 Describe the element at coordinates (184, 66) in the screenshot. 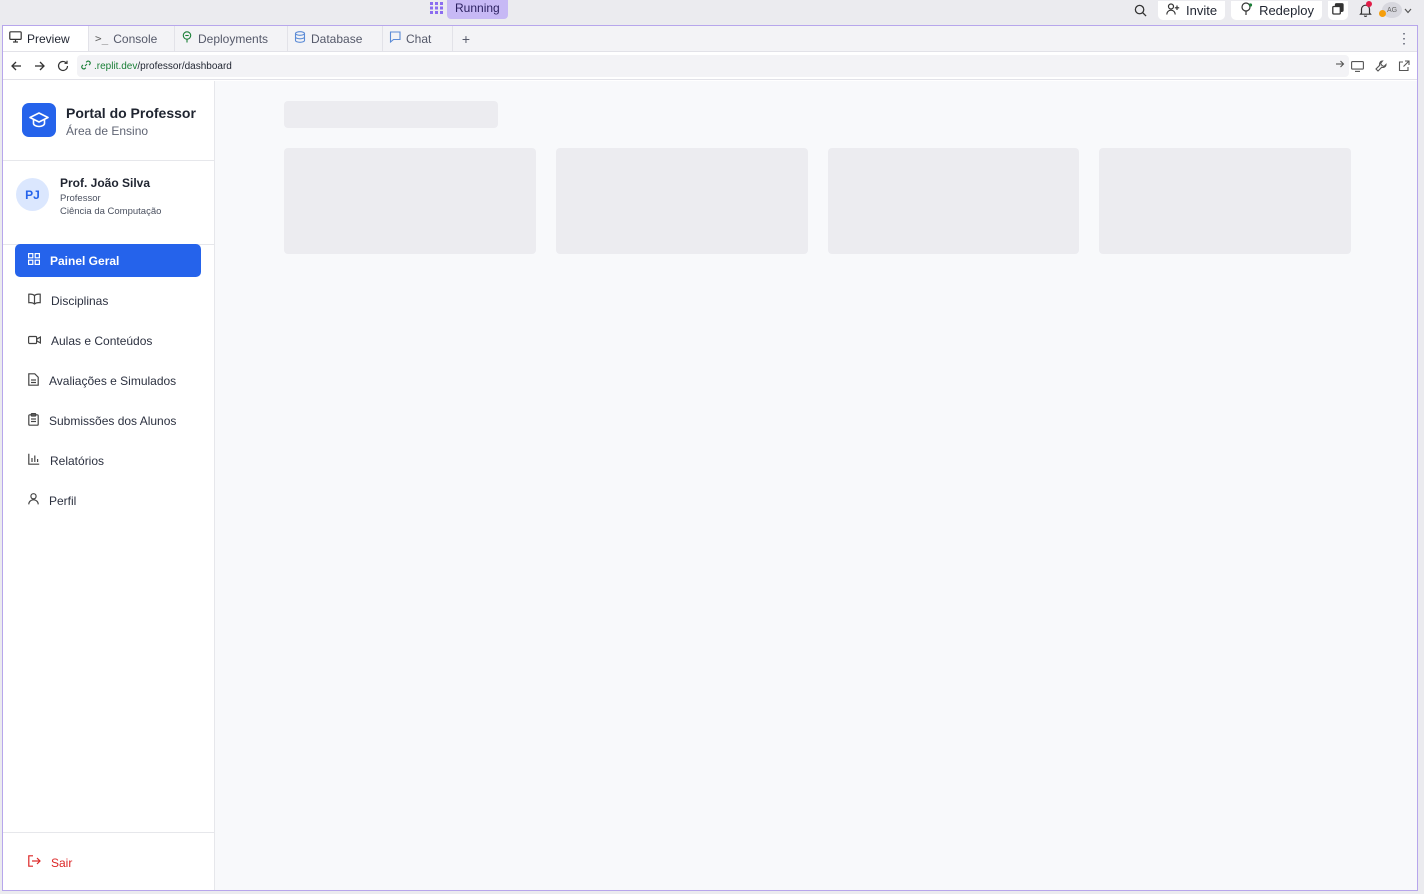

I see `url-path: /professor/dashboard` at that location.